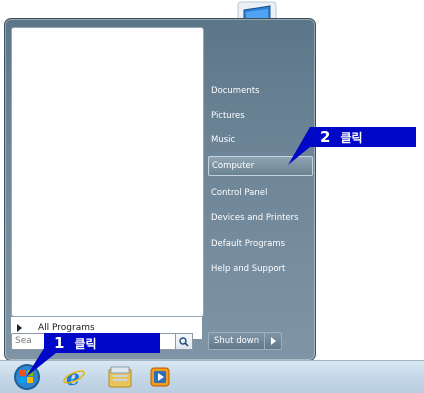 The height and width of the screenshot is (393, 424). Describe the element at coordinates (59, 343) in the screenshot. I see `callout-1-number: 1` at that location.